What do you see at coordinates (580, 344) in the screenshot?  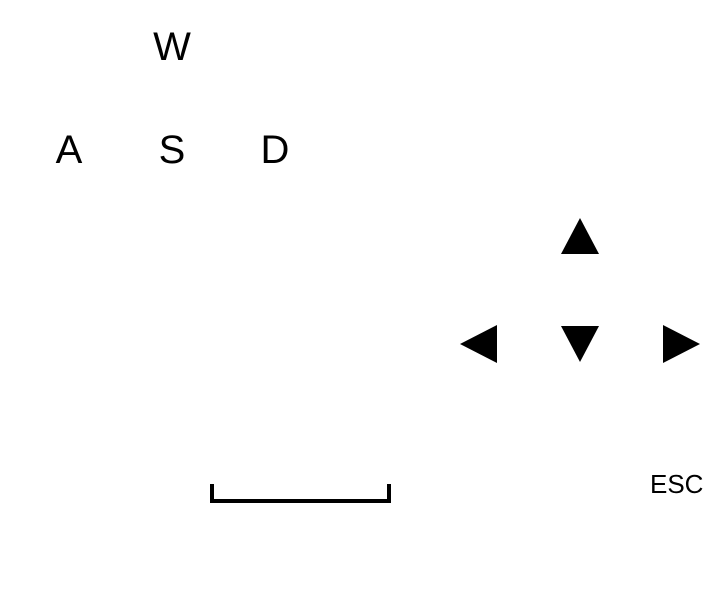 I see `arrow-down-icon` at bounding box center [580, 344].